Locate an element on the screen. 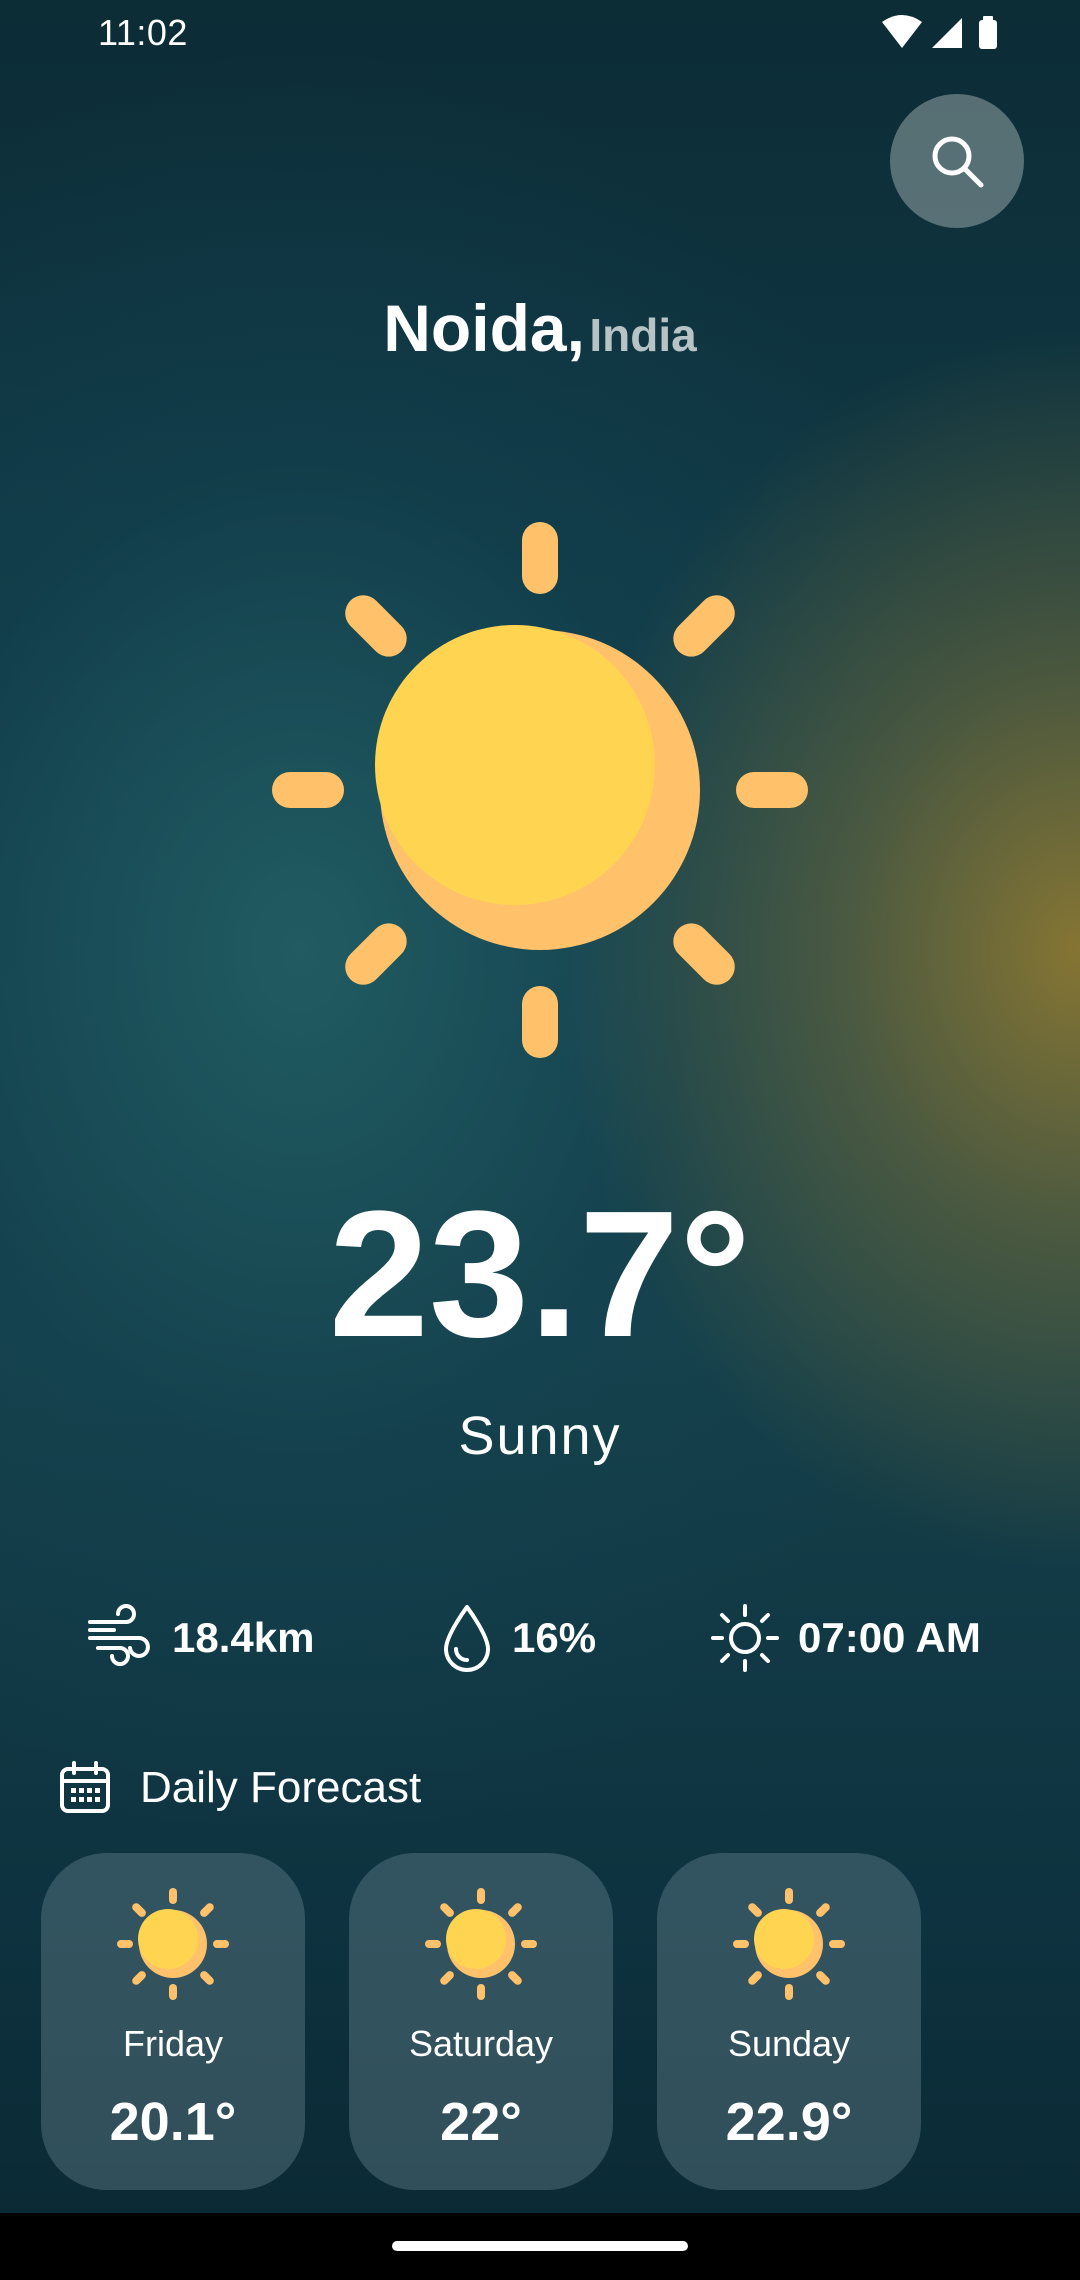 The image size is (1080, 2280). forecast-day: Sunday is located at coordinates (789, 2043).